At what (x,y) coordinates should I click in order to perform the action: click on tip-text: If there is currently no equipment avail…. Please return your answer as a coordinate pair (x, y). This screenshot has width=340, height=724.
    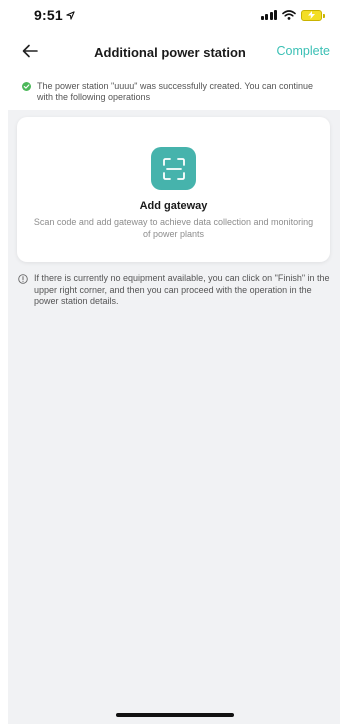
    Looking at the image, I should click on (182, 289).